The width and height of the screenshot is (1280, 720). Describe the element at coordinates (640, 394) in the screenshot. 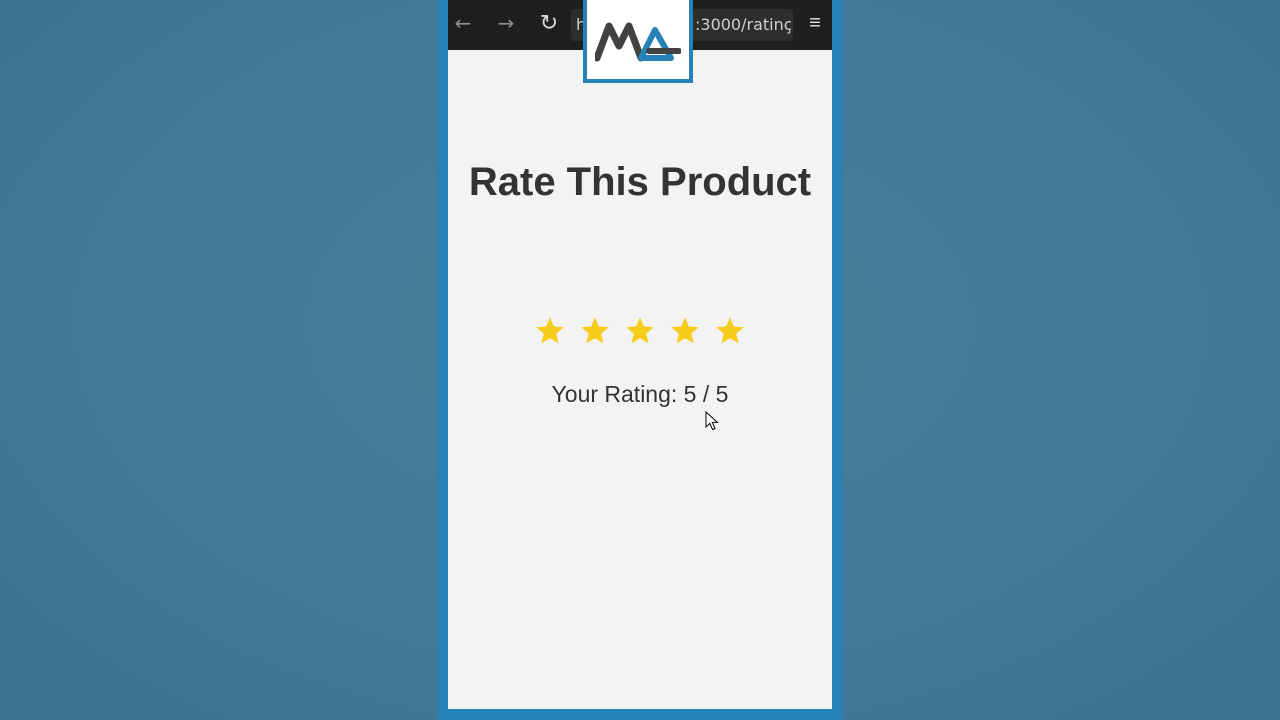

I see `rating-text: Your Rating: 5 / 5` at that location.